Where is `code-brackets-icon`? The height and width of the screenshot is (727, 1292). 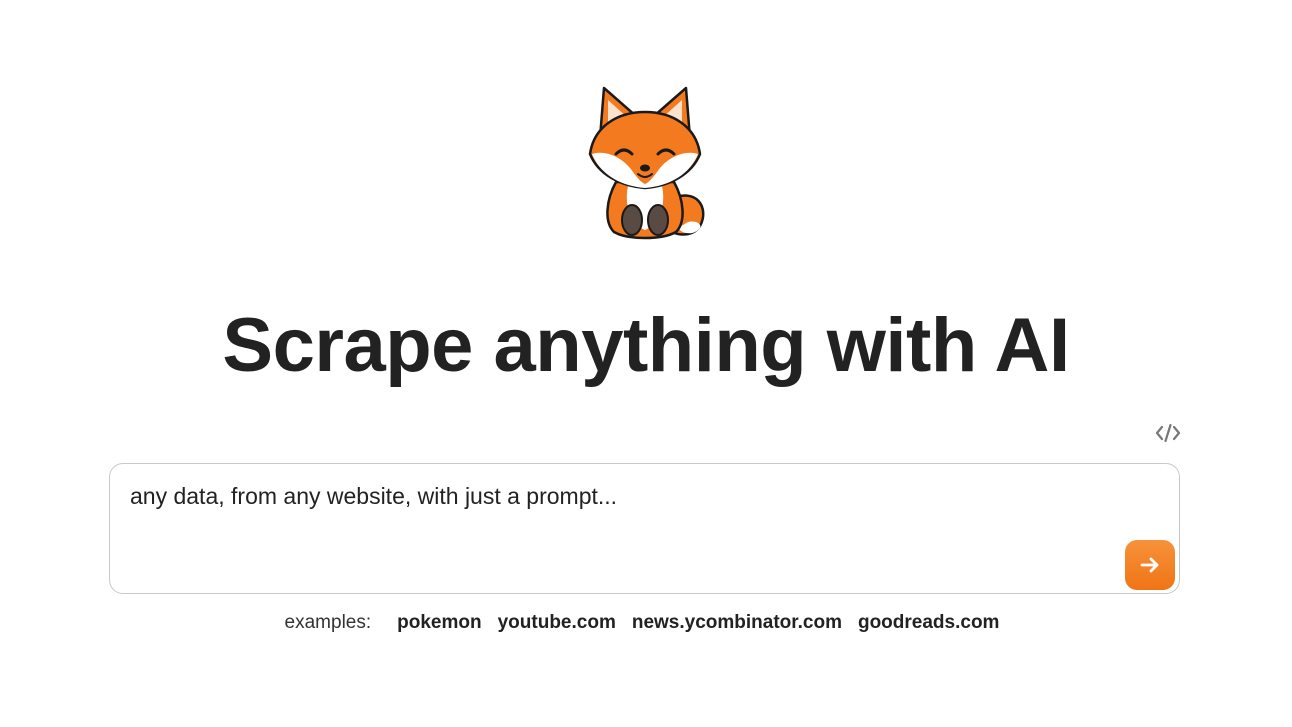
code-brackets-icon is located at coordinates (1168, 433).